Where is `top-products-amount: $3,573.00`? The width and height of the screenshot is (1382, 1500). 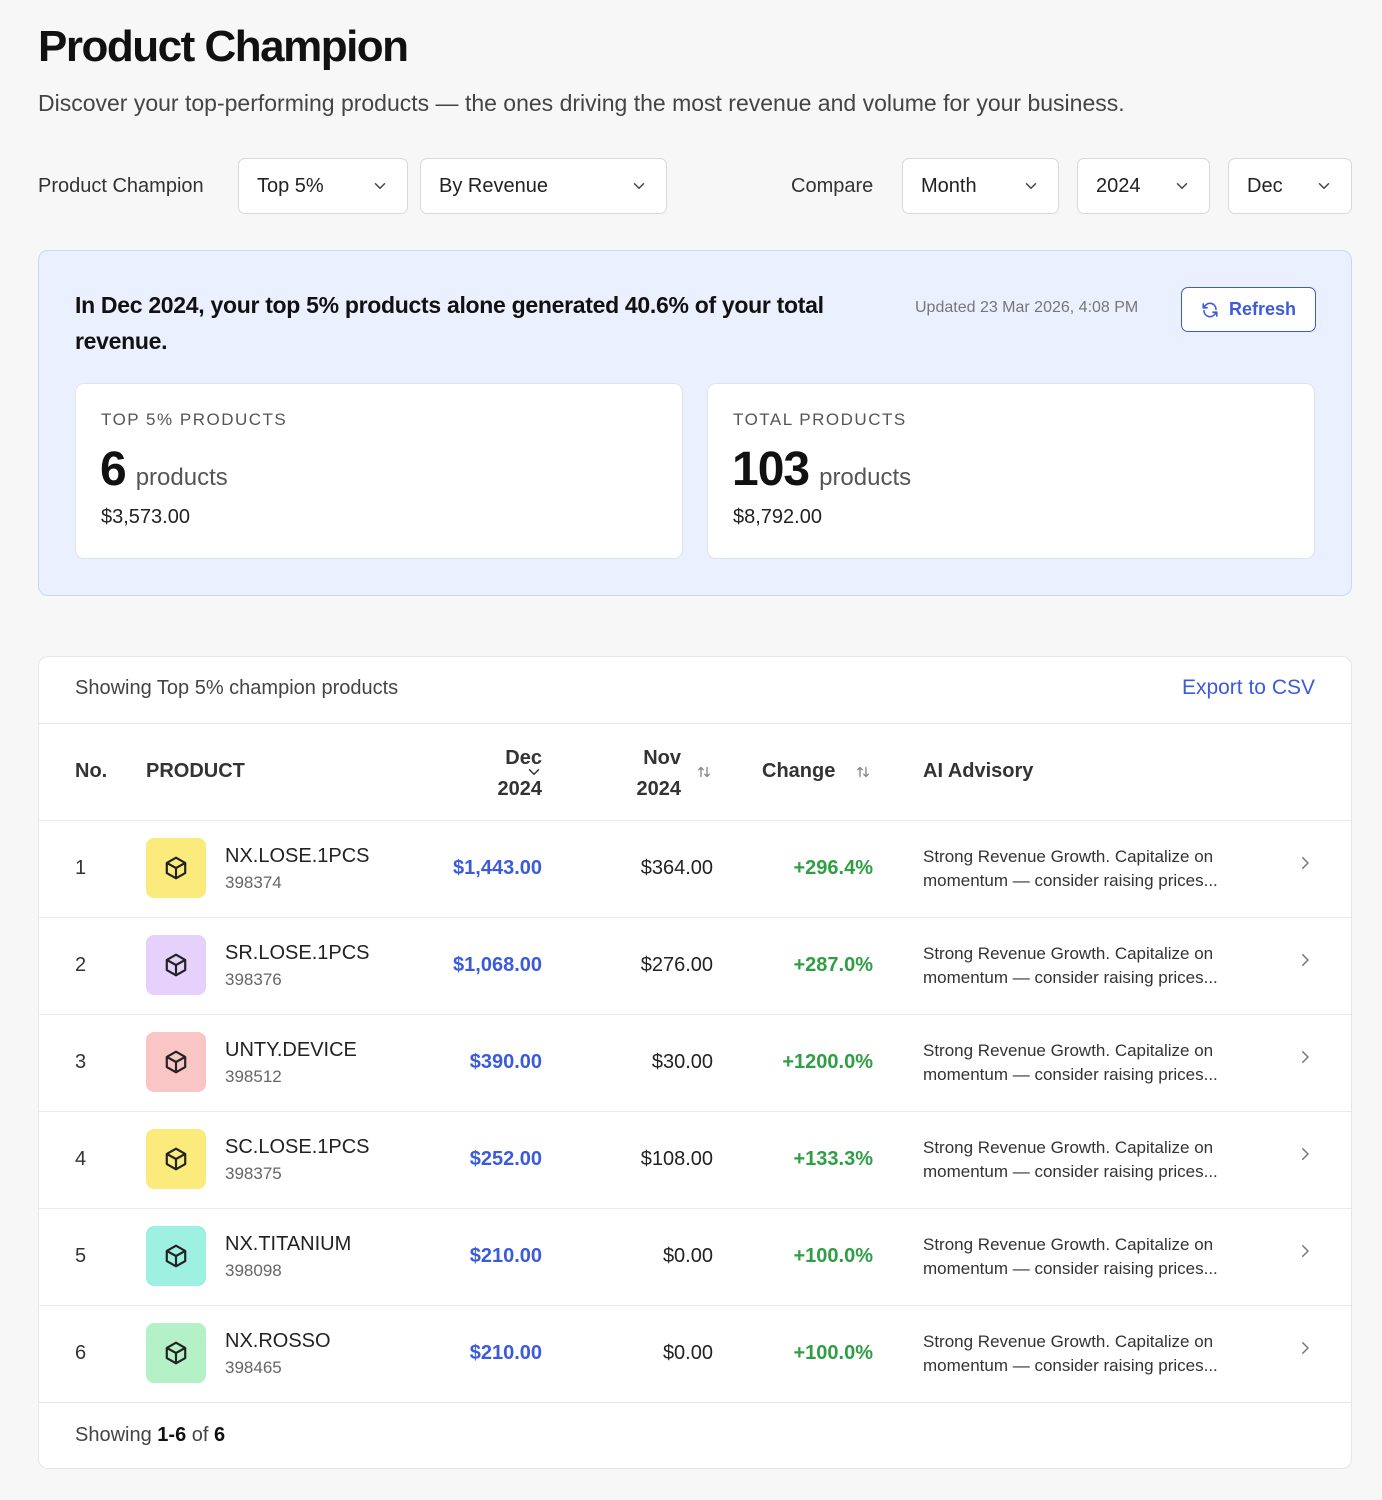
top-products-amount: $3,573.00 is located at coordinates (145, 517).